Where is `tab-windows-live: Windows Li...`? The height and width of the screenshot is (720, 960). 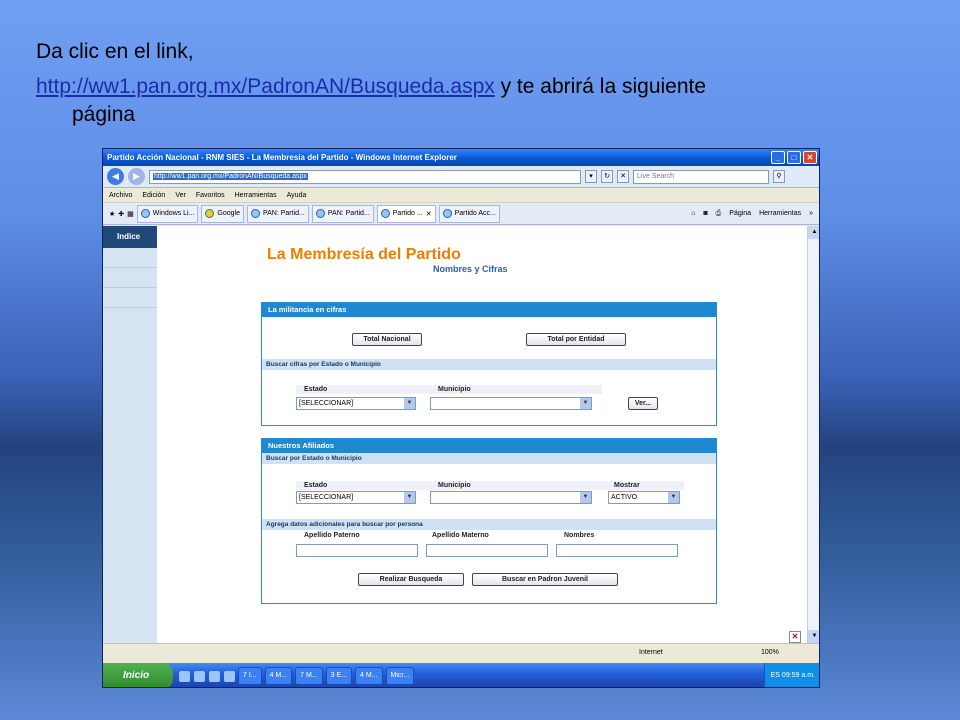
tab-windows-live: Windows Li... is located at coordinates (167, 213).